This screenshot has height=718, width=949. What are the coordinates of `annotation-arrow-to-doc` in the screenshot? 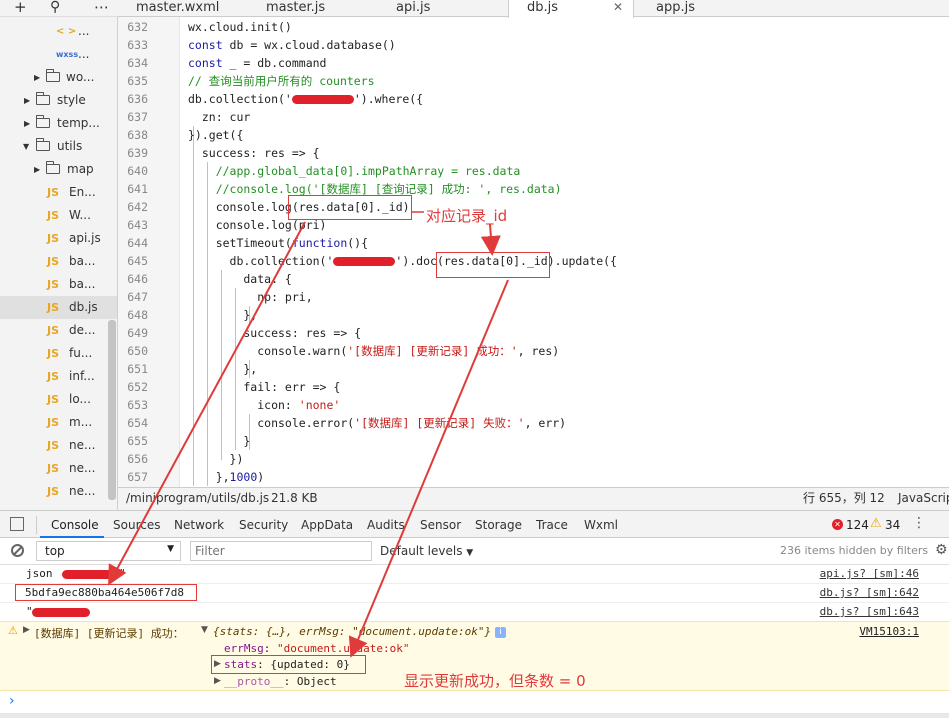 It's located at (490, 239).